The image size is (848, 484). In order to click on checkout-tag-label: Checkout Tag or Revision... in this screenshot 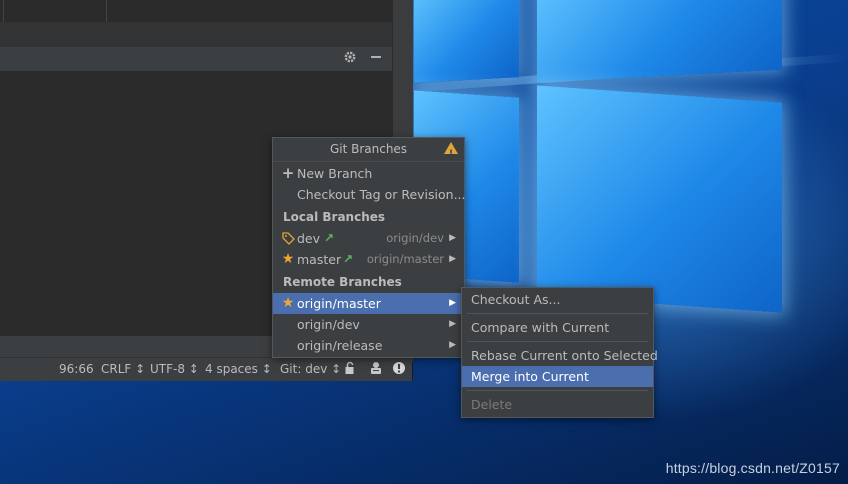, I will do `click(381, 194)`.